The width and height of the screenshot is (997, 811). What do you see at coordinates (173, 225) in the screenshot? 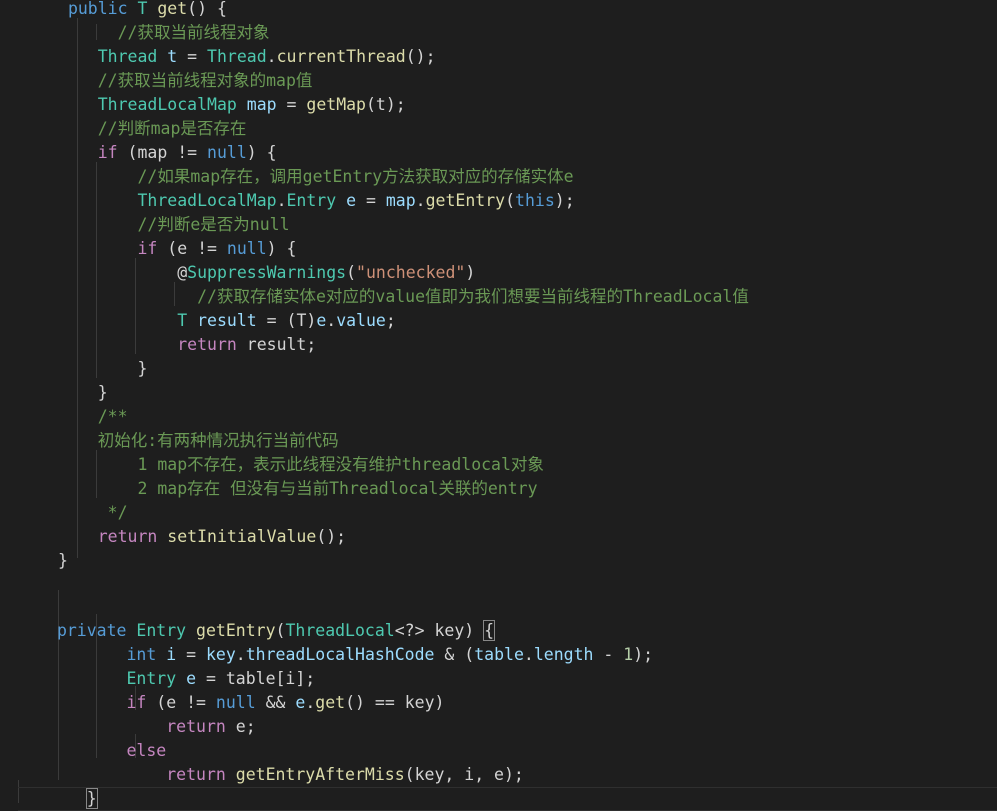
I see `code-line: //判断e是否为null` at bounding box center [173, 225].